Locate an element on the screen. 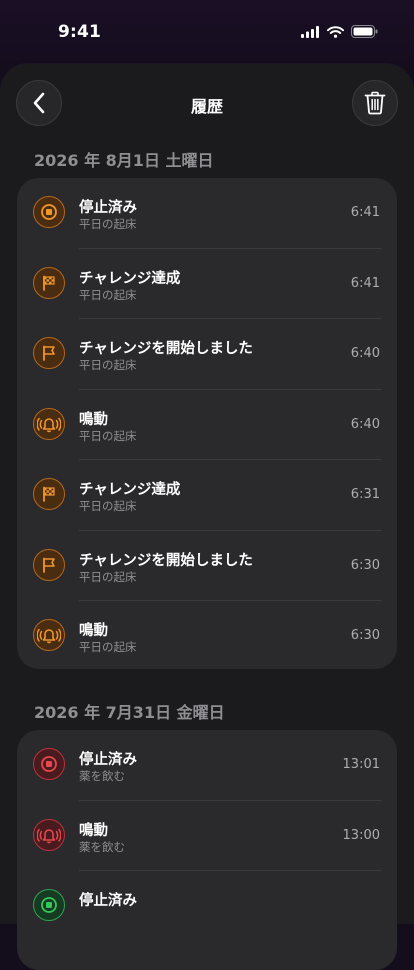  history-row: 停止済み 平日の起床 6:41 is located at coordinates (207, 213).